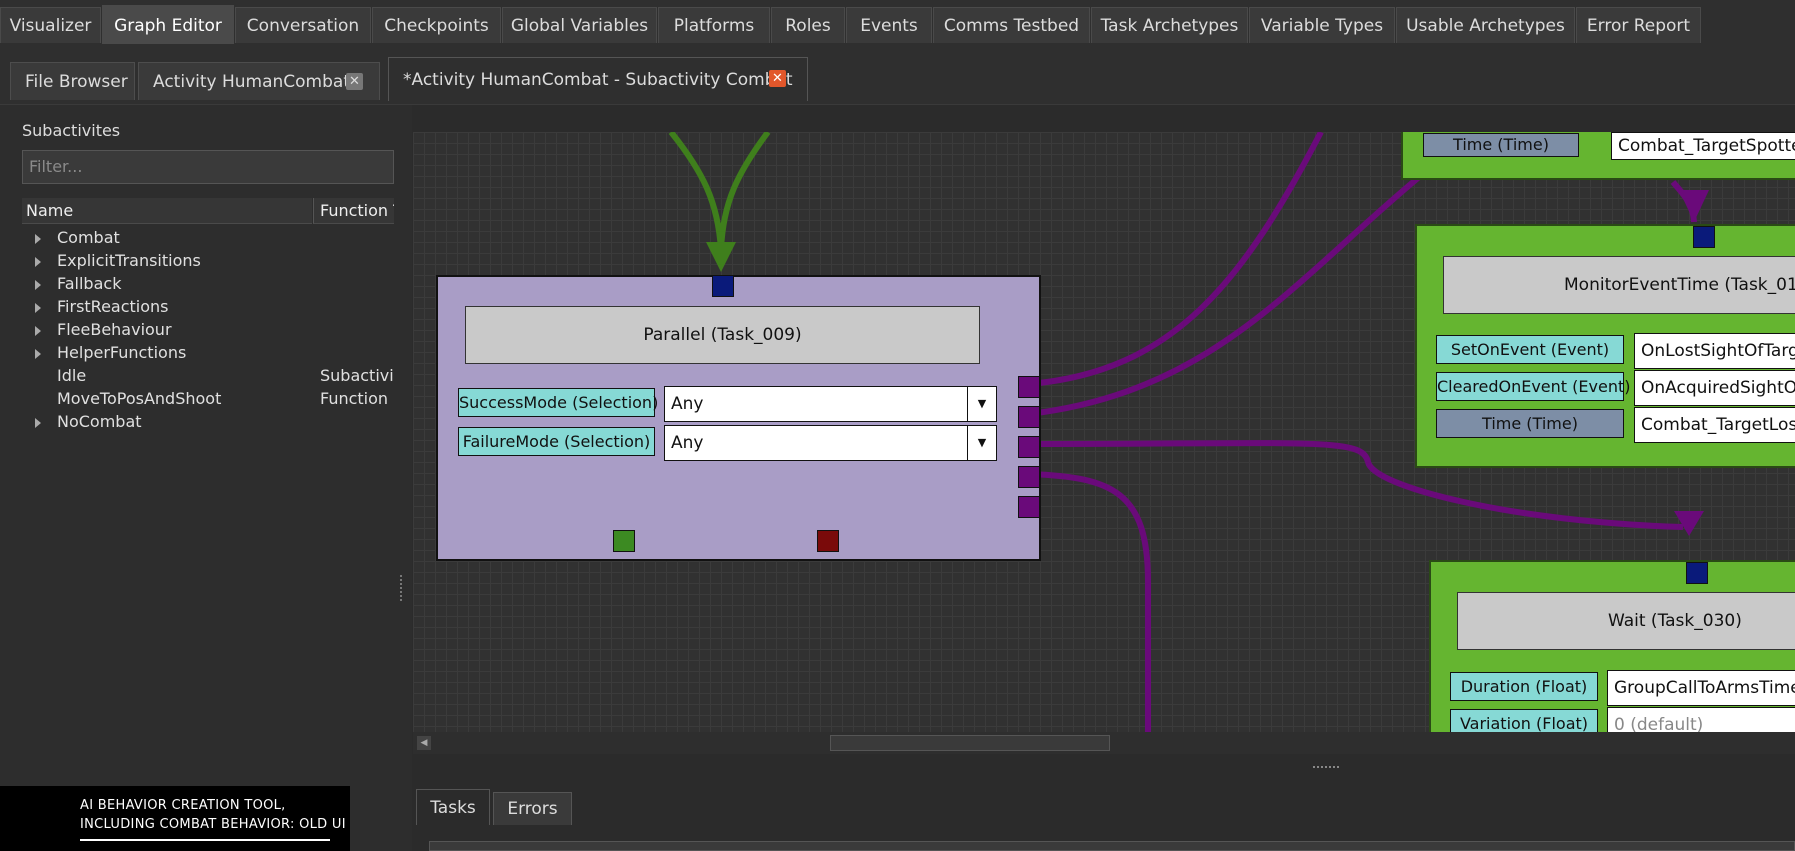 The height and width of the screenshot is (851, 1795). I want to click on successmode-select: Any ▼, so click(830, 404).